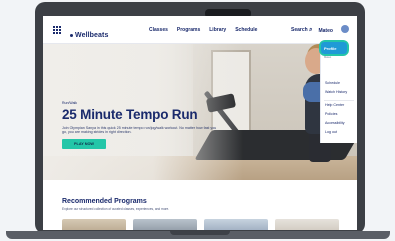 This screenshot has height=241, width=395. I want to click on logo-text: Wellbeats, so click(92, 35).